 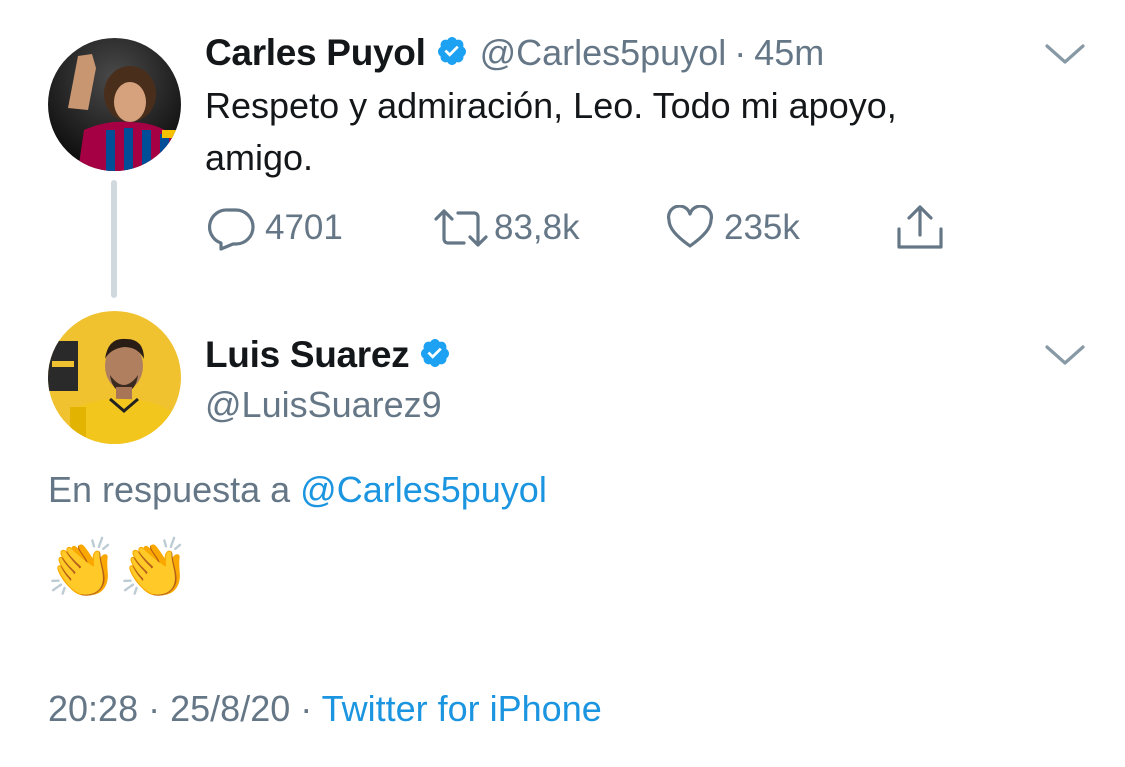 What do you see at coordinates (789, 53) in the screenshot?
I see `tweet-time: 45m` at bounding box center [789, 53].